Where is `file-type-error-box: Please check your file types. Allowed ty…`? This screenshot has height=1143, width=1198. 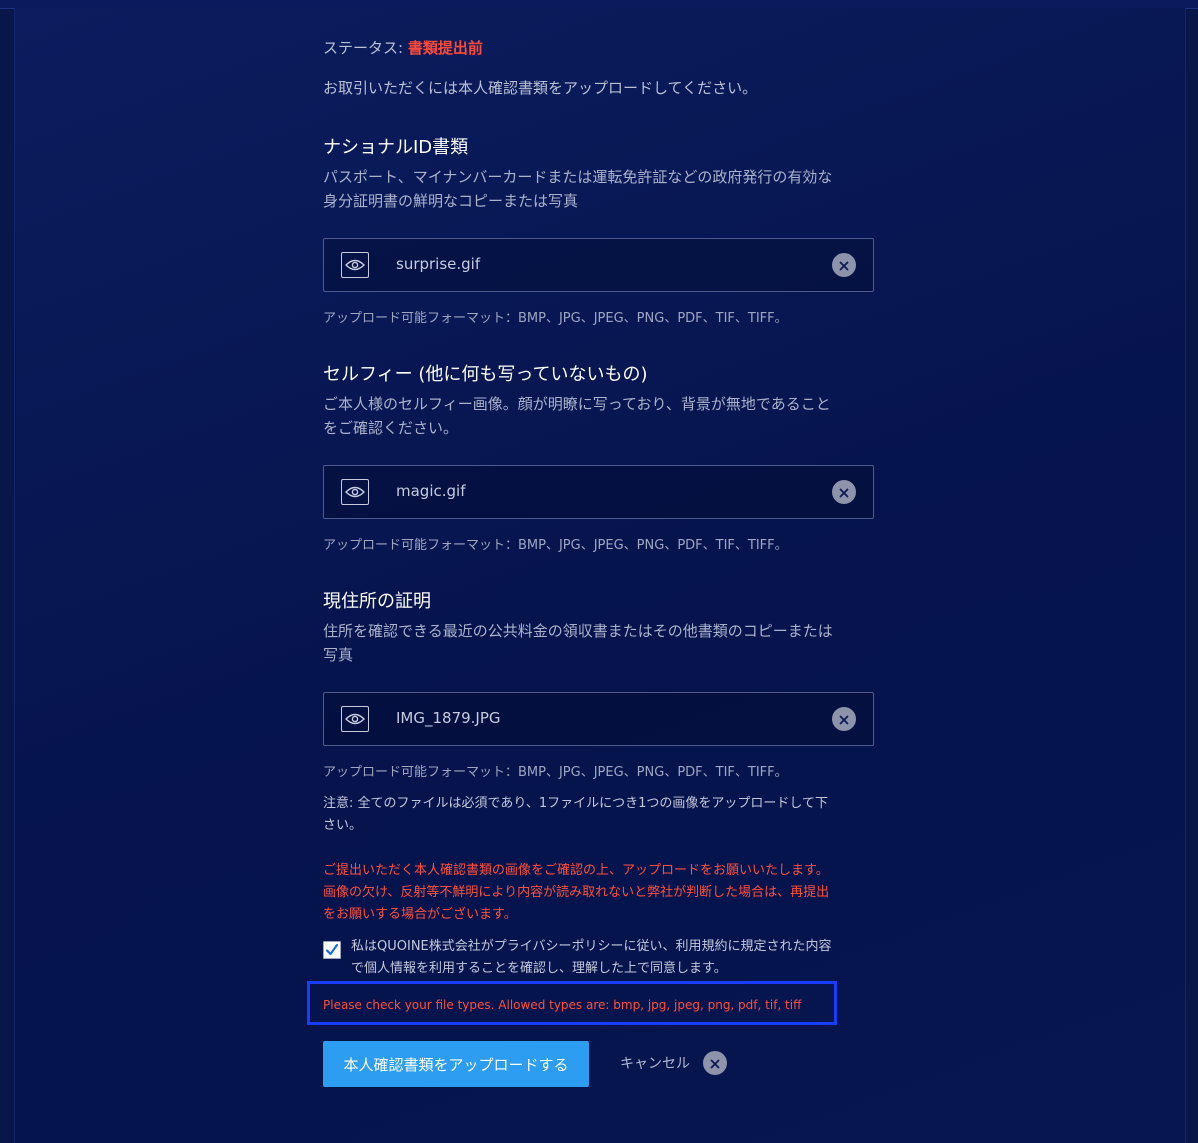 file-type-error-box: Please check your file types. Allowed ty… is located at coordinates (572, 1003).